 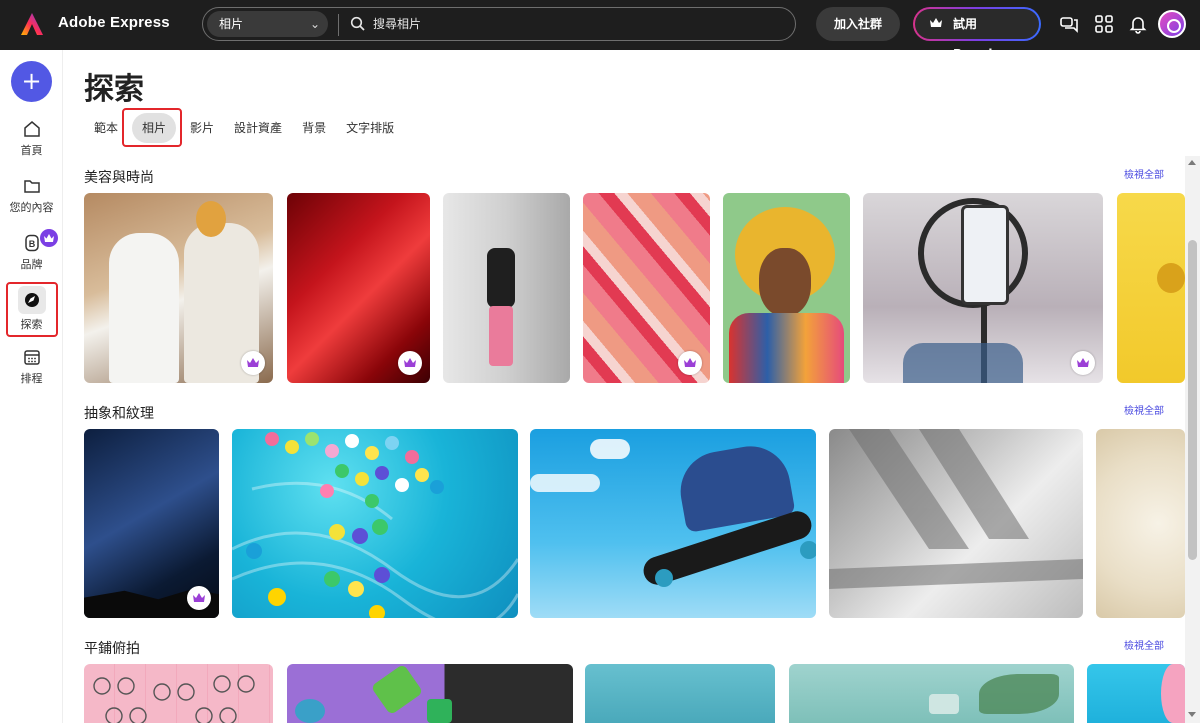 I want to click on sidebar-item-your-content: 您的內容, so click(x=31, y=196).